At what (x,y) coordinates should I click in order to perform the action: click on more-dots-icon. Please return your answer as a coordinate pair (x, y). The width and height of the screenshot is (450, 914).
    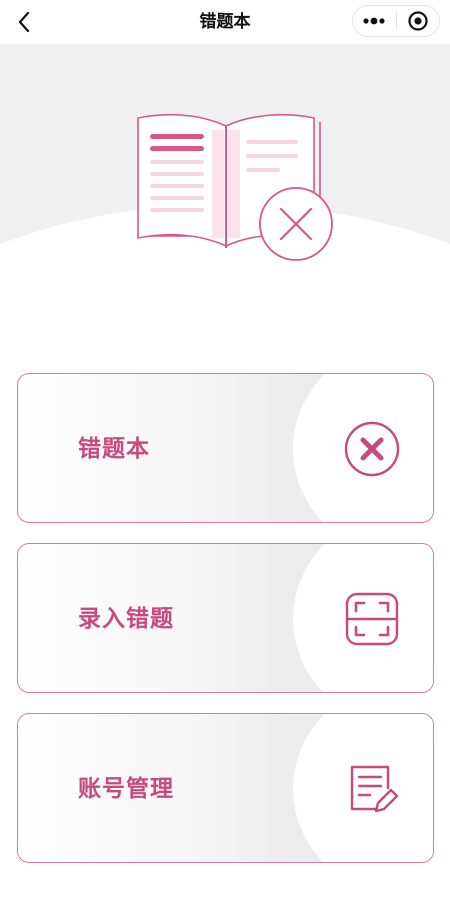
    Looking at the image, I should click on (374, 21).